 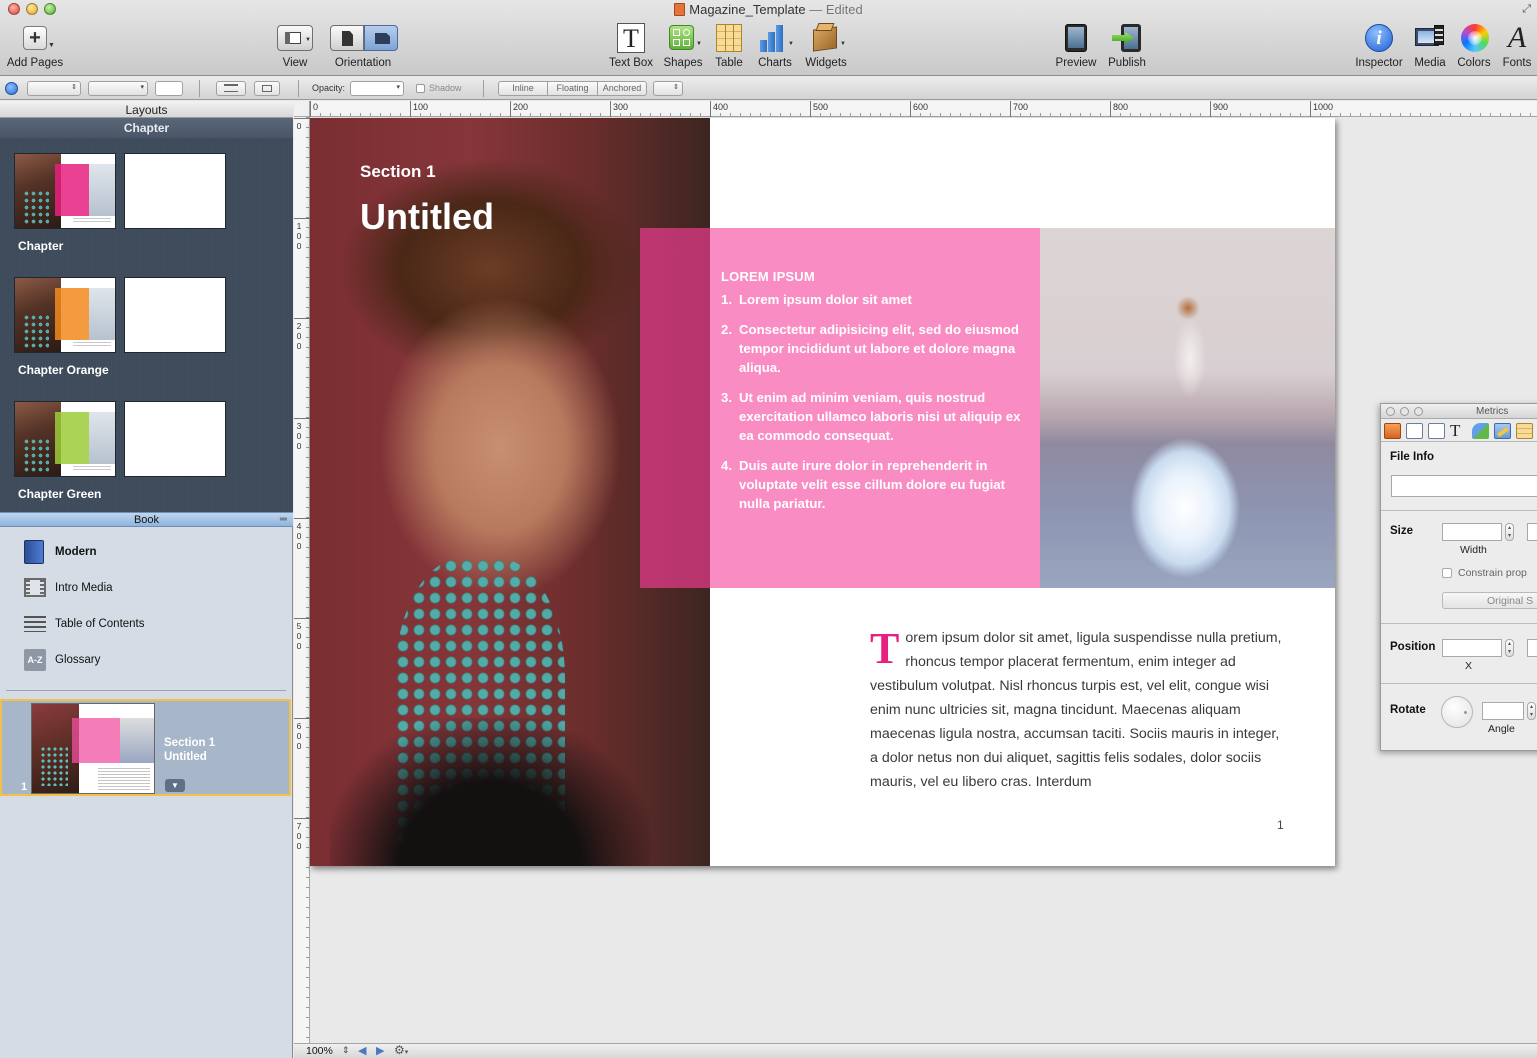 I want to click on publish-icon, so click(x=1127, y=38).